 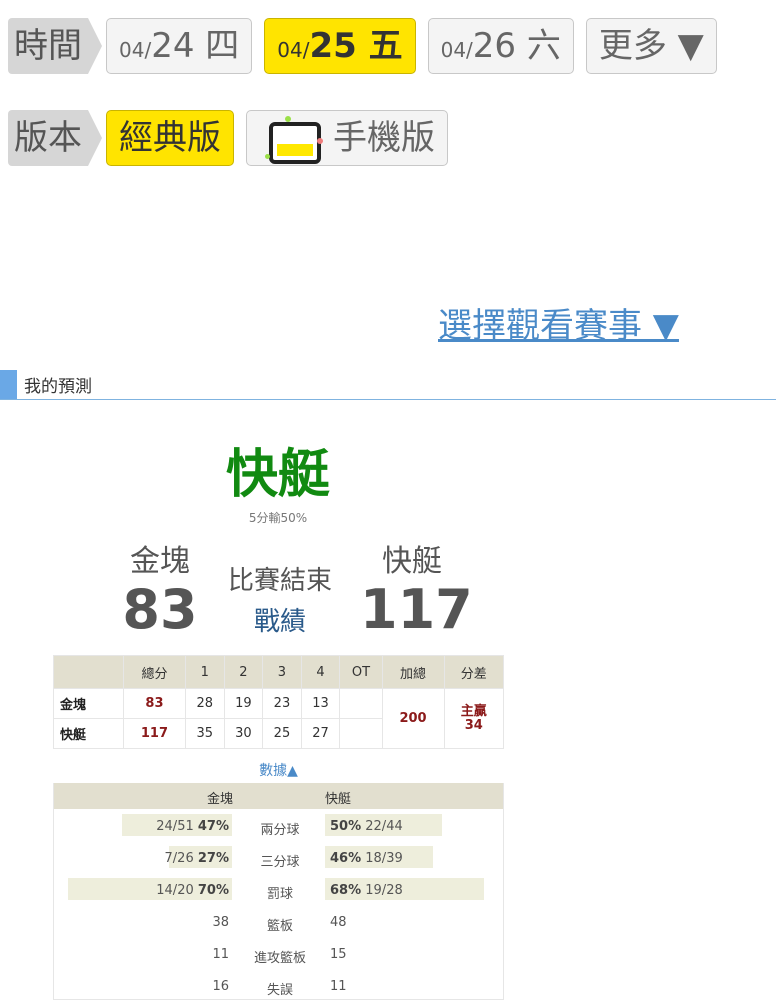 I want to click on header-cell: 分差, so click(x=473, y=672).